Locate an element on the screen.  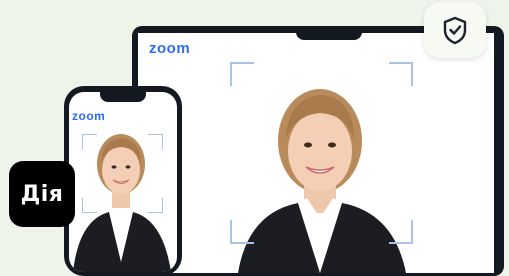
diia-app-badge: Дія is located at coordinates (42, 194).